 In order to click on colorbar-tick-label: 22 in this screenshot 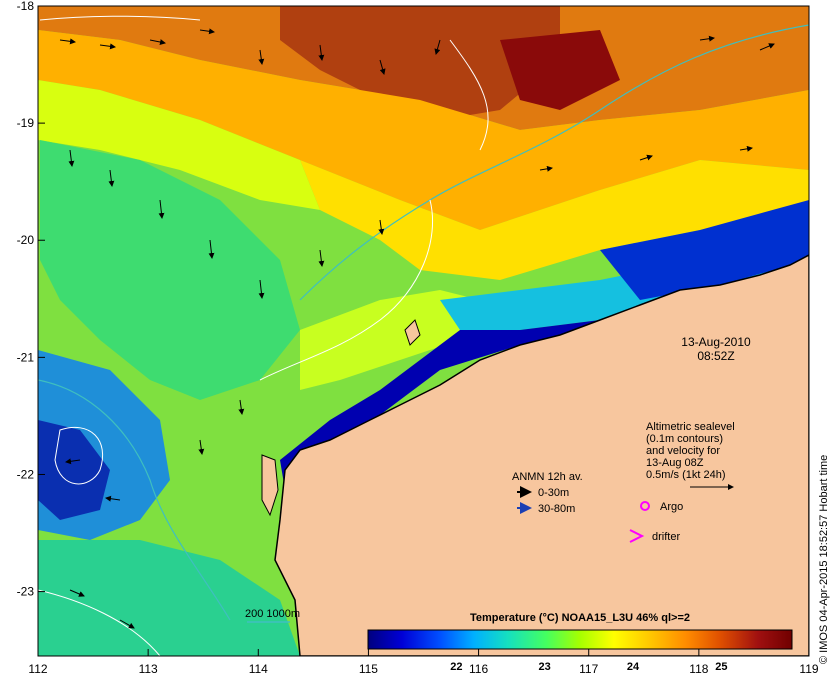, I will do `click(456, 667)`.